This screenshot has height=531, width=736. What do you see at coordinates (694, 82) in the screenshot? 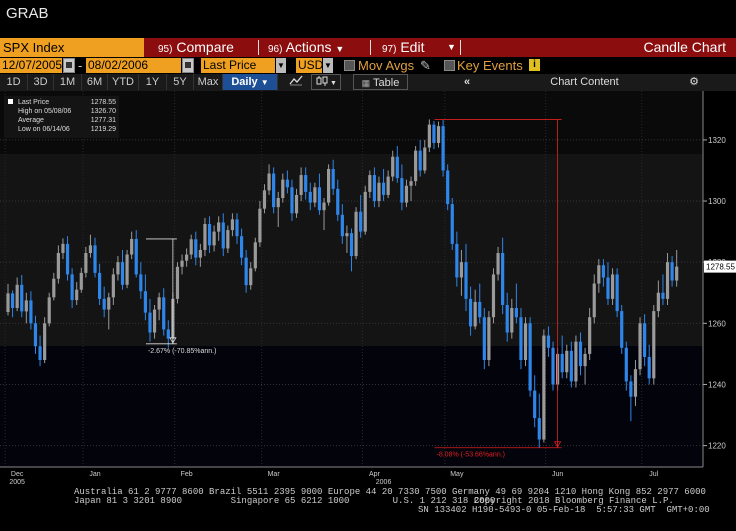
I see `gear-icon: ⚙` at bounding box center [694, 82].